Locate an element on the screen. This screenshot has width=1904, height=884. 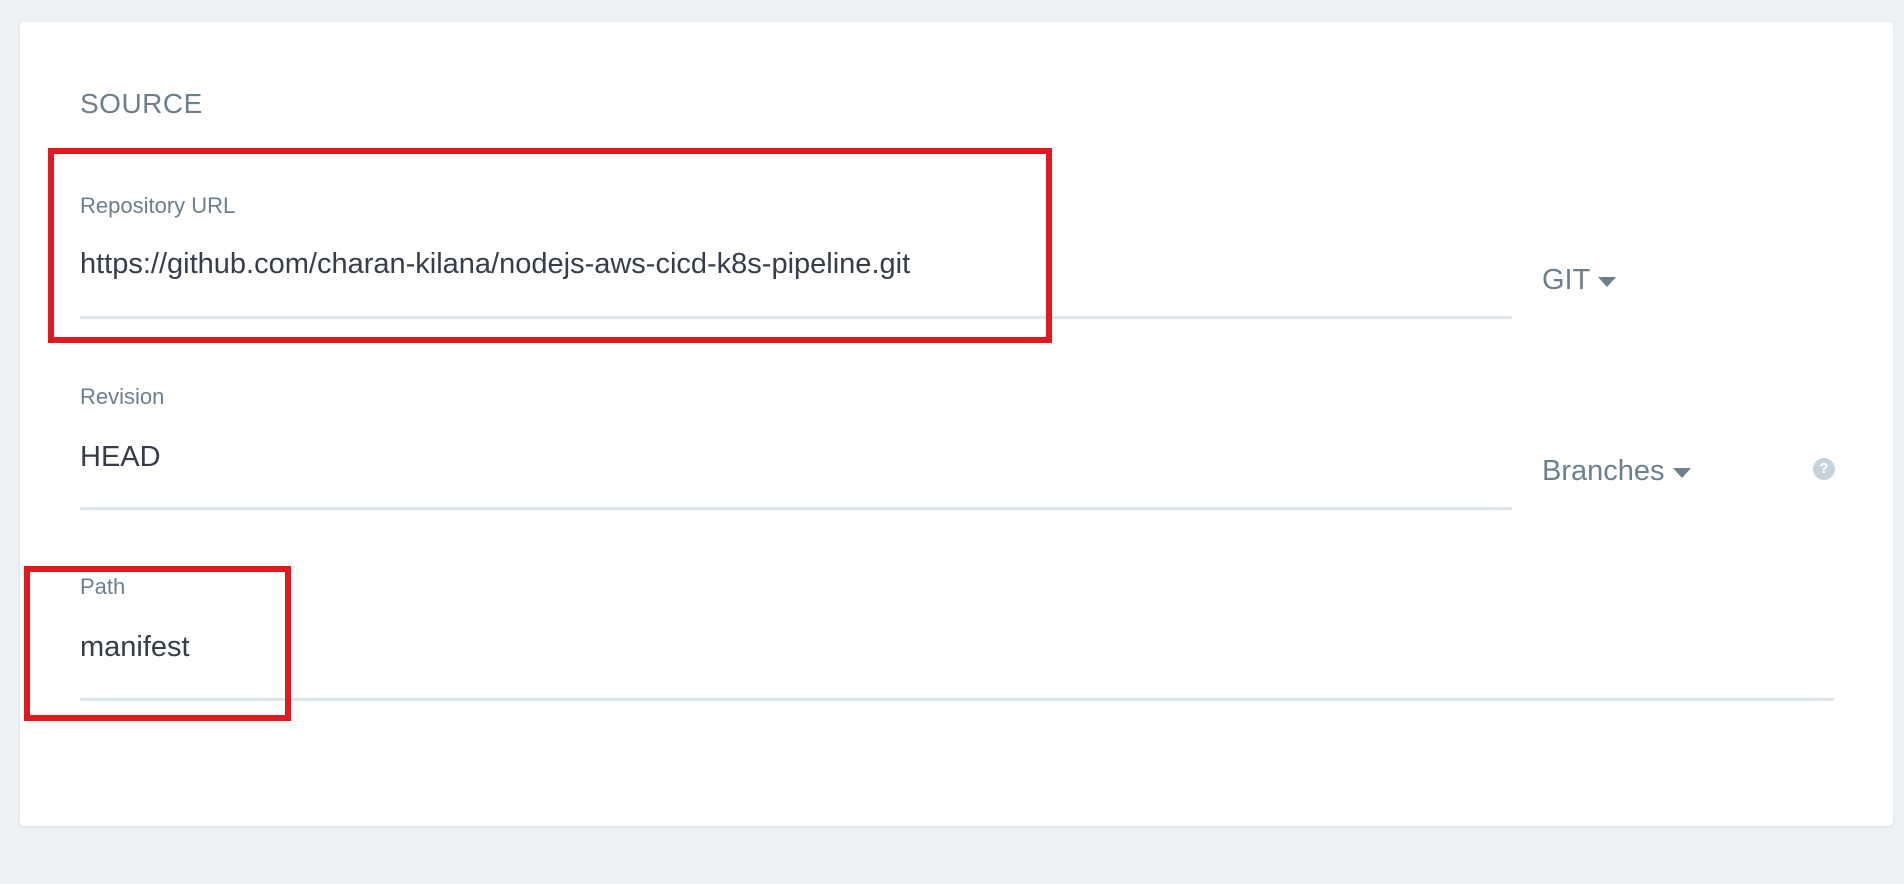
revision-ref-dropdown: Branches is located at coordinates (1616, 471).